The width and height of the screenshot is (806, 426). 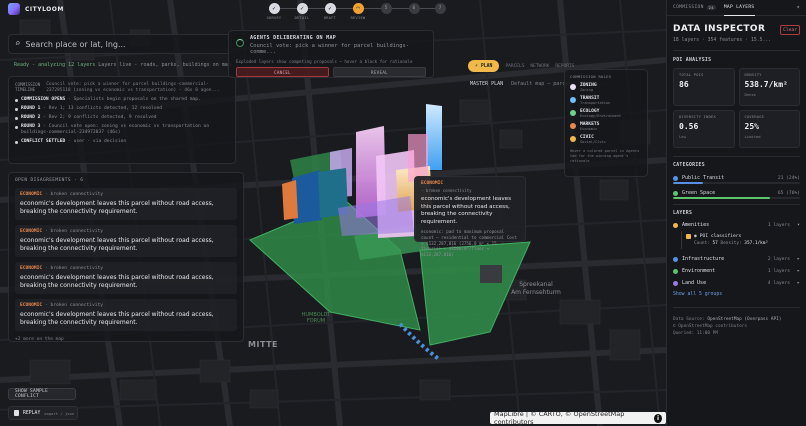 I want to click on layer-group-environment: Environment 1 layers ▸, so click(x=736, y=271).